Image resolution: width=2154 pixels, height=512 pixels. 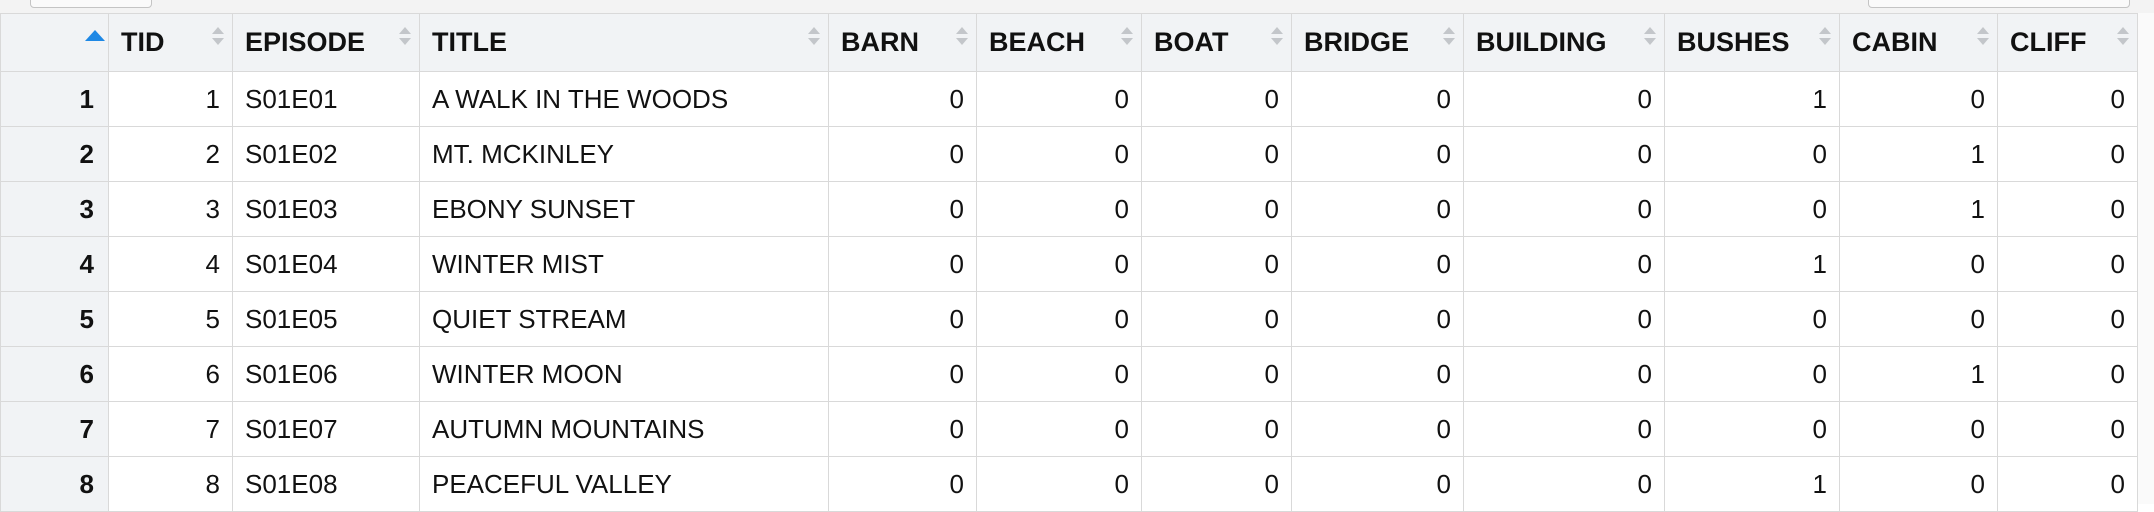 What do you see at coordinates (1752, 42) in the screenshot?
I see `column-header-bushes: BUSHES` at bounding box center [1752, 42].